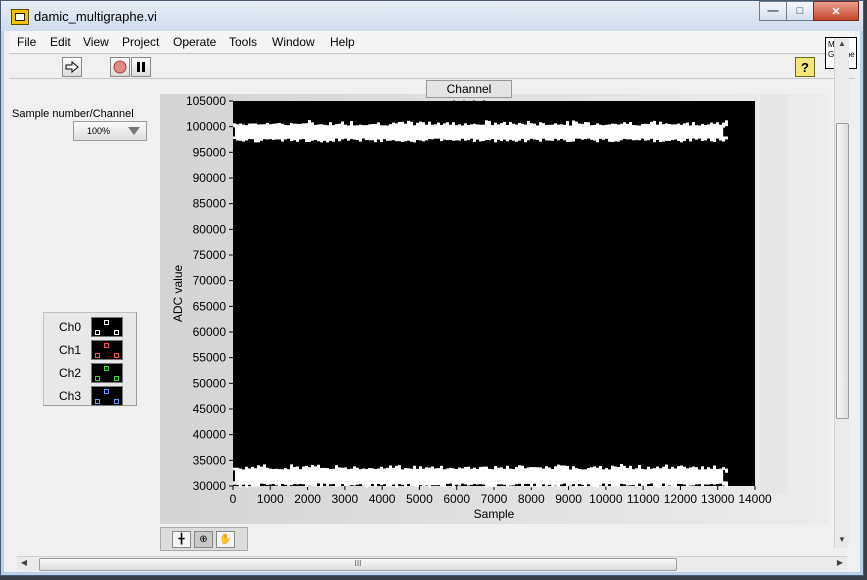 The image size is (867, 580). Describe the element at coordinates (836, 11) in the screenshot. I see `close-button: ✕` at that location.